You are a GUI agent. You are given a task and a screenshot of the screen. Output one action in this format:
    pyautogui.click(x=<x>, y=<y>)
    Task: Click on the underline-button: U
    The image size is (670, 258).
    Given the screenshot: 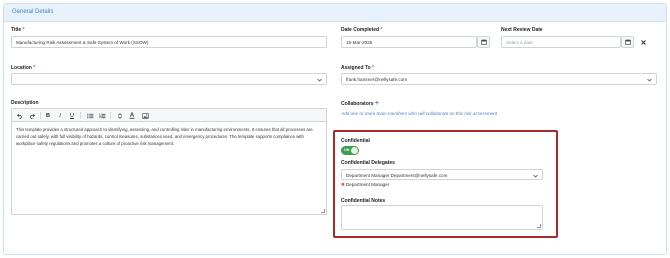 What is the action you would take?
    pyautogui.click(x=72, y=115)
    